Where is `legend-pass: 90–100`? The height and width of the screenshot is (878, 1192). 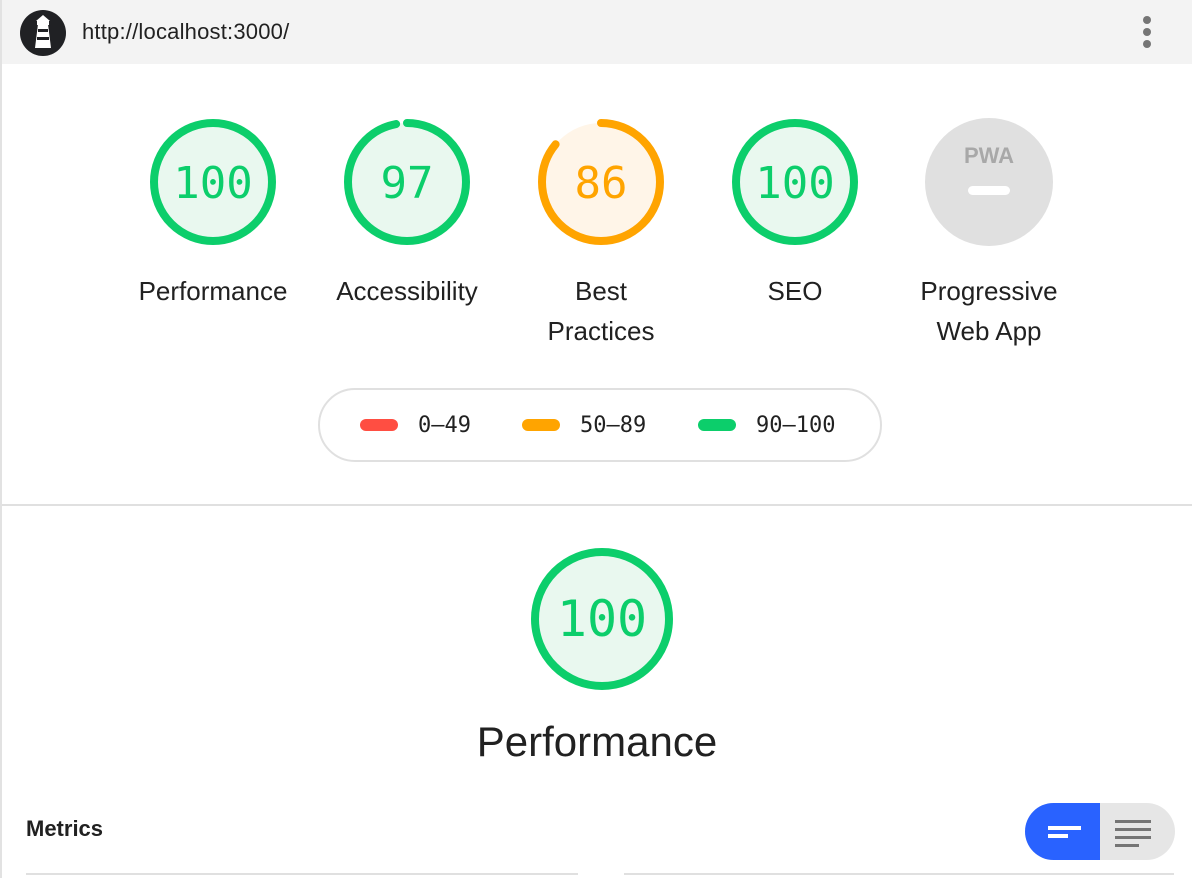 legend-pass: 90–100 is located at coordinates (766, 425).